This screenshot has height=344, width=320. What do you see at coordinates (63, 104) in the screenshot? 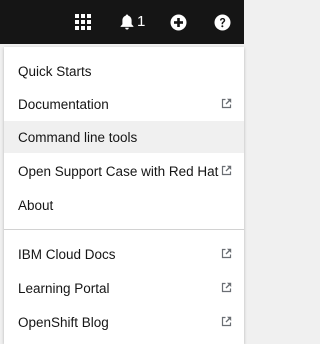
I see `menu-item-label: Documentation` at bounding box center [63, 104].